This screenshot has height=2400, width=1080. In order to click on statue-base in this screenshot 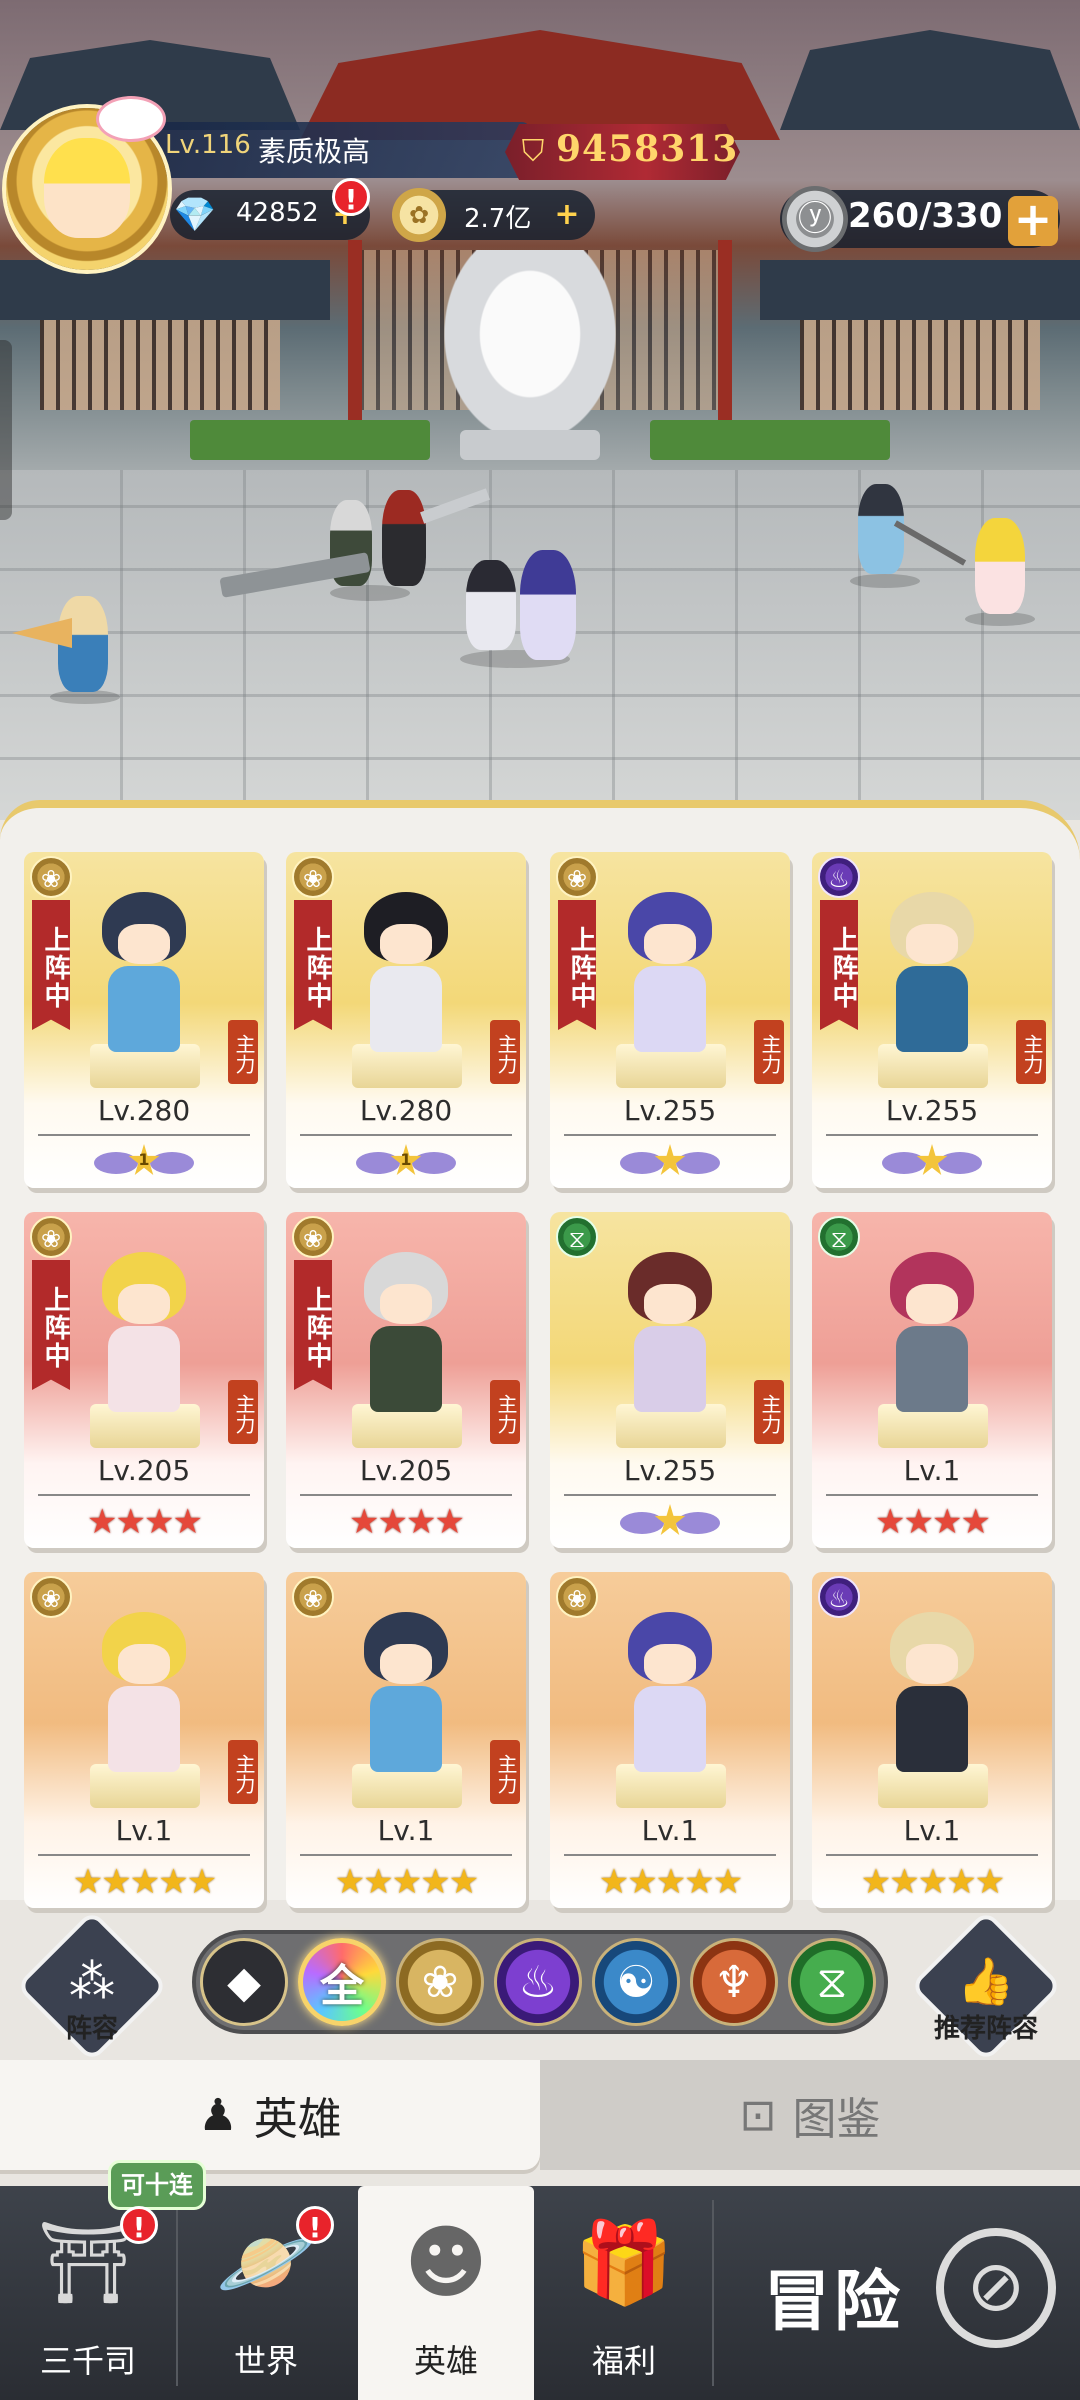, I will do `click(530, 445)`.